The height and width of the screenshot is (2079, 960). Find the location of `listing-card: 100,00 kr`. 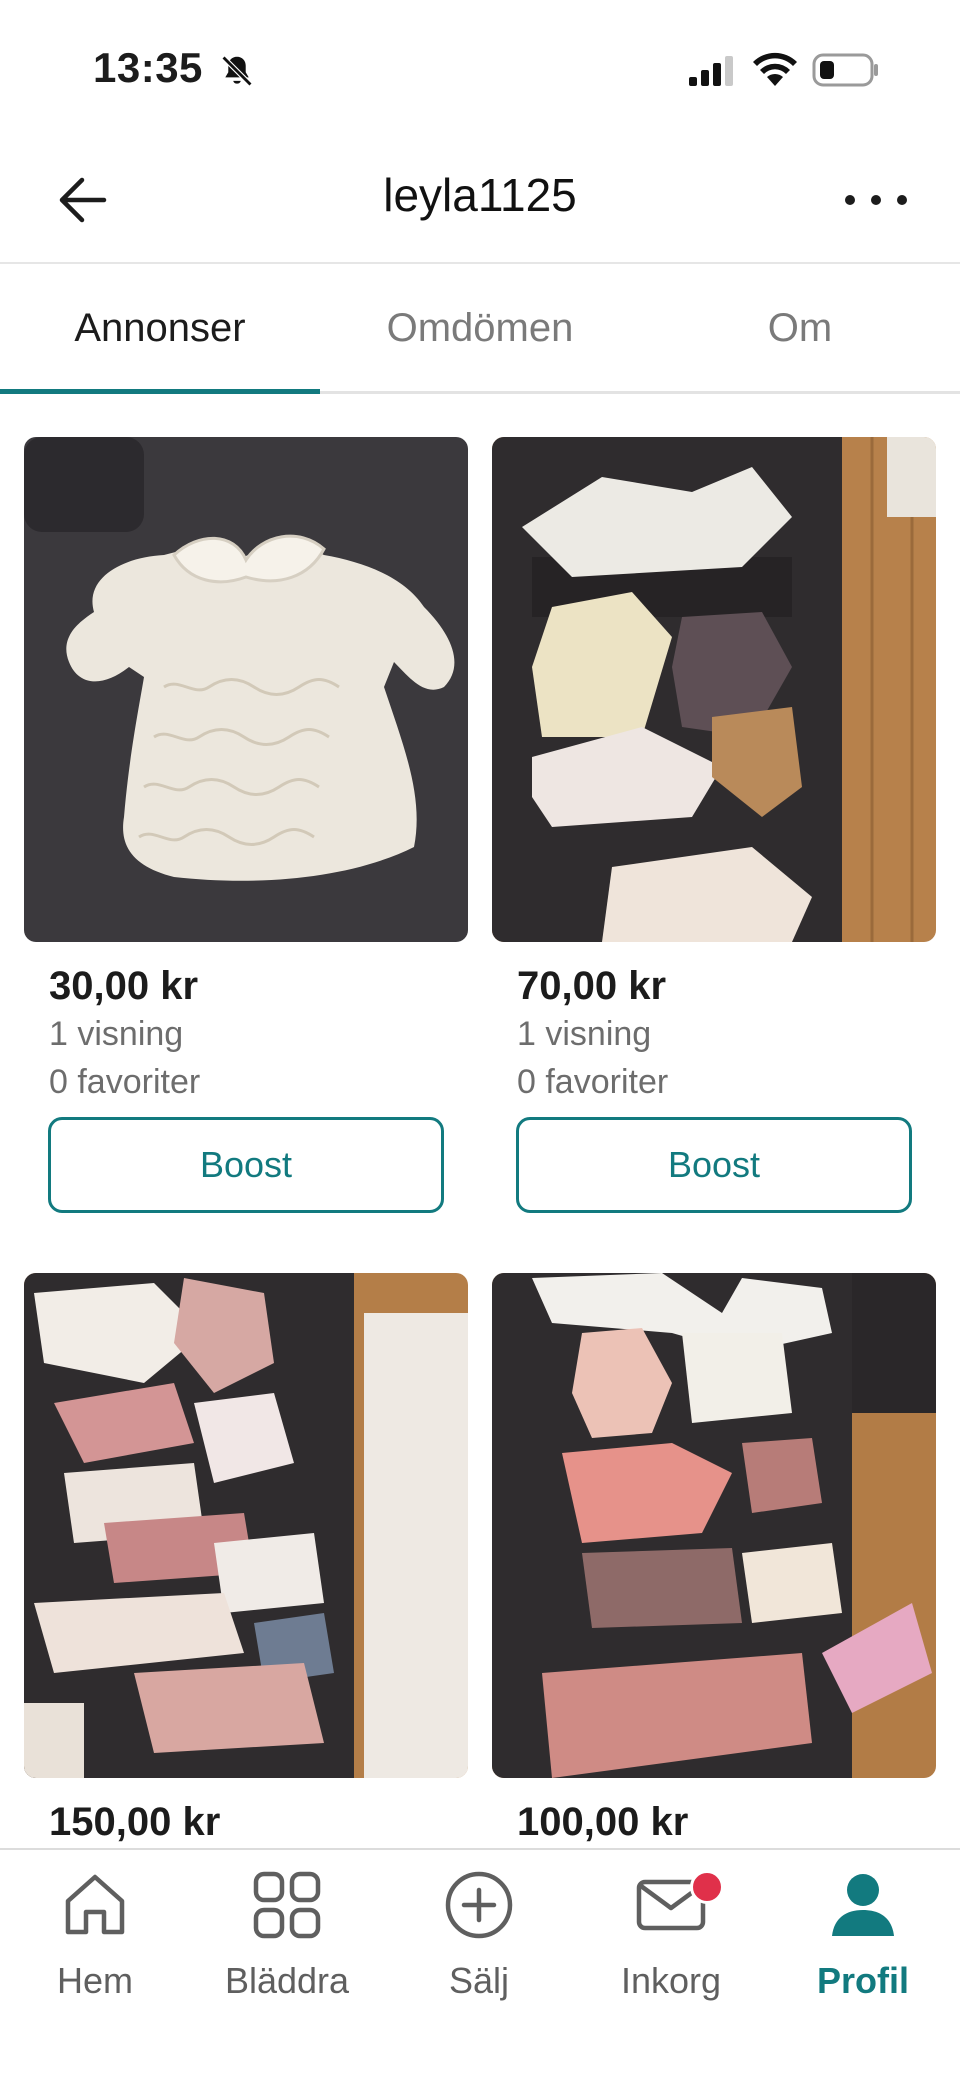

listing-card: 100,00 kr is located at coordinates (714, 1563).